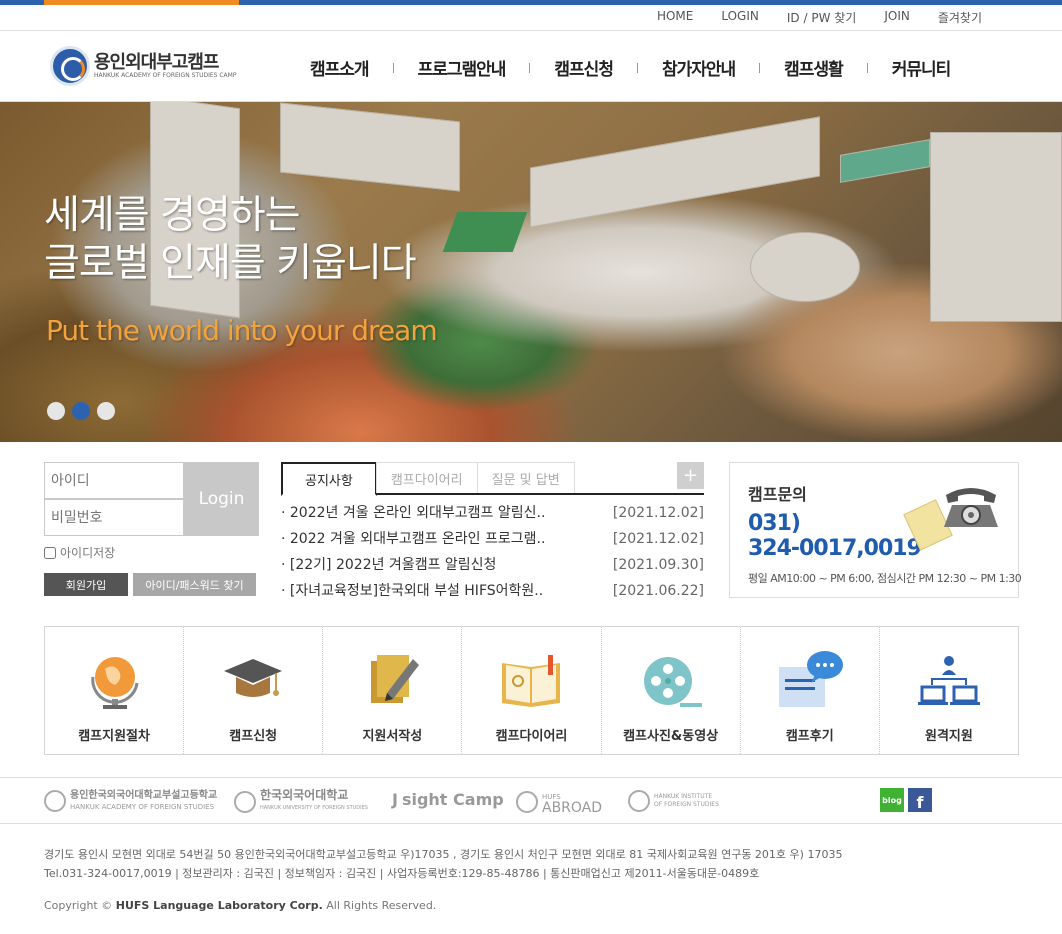 The width and height of the screenshot is (1062, 934). I want to click on notice-date: [2021.06.22], so click(658, 591).